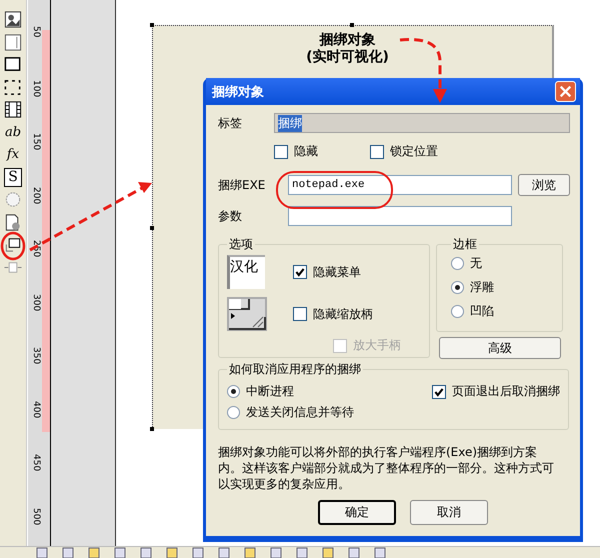 The width and height of the screenshot is (600, 558). I want to click on ruler-label: 250, so click(36, 249).